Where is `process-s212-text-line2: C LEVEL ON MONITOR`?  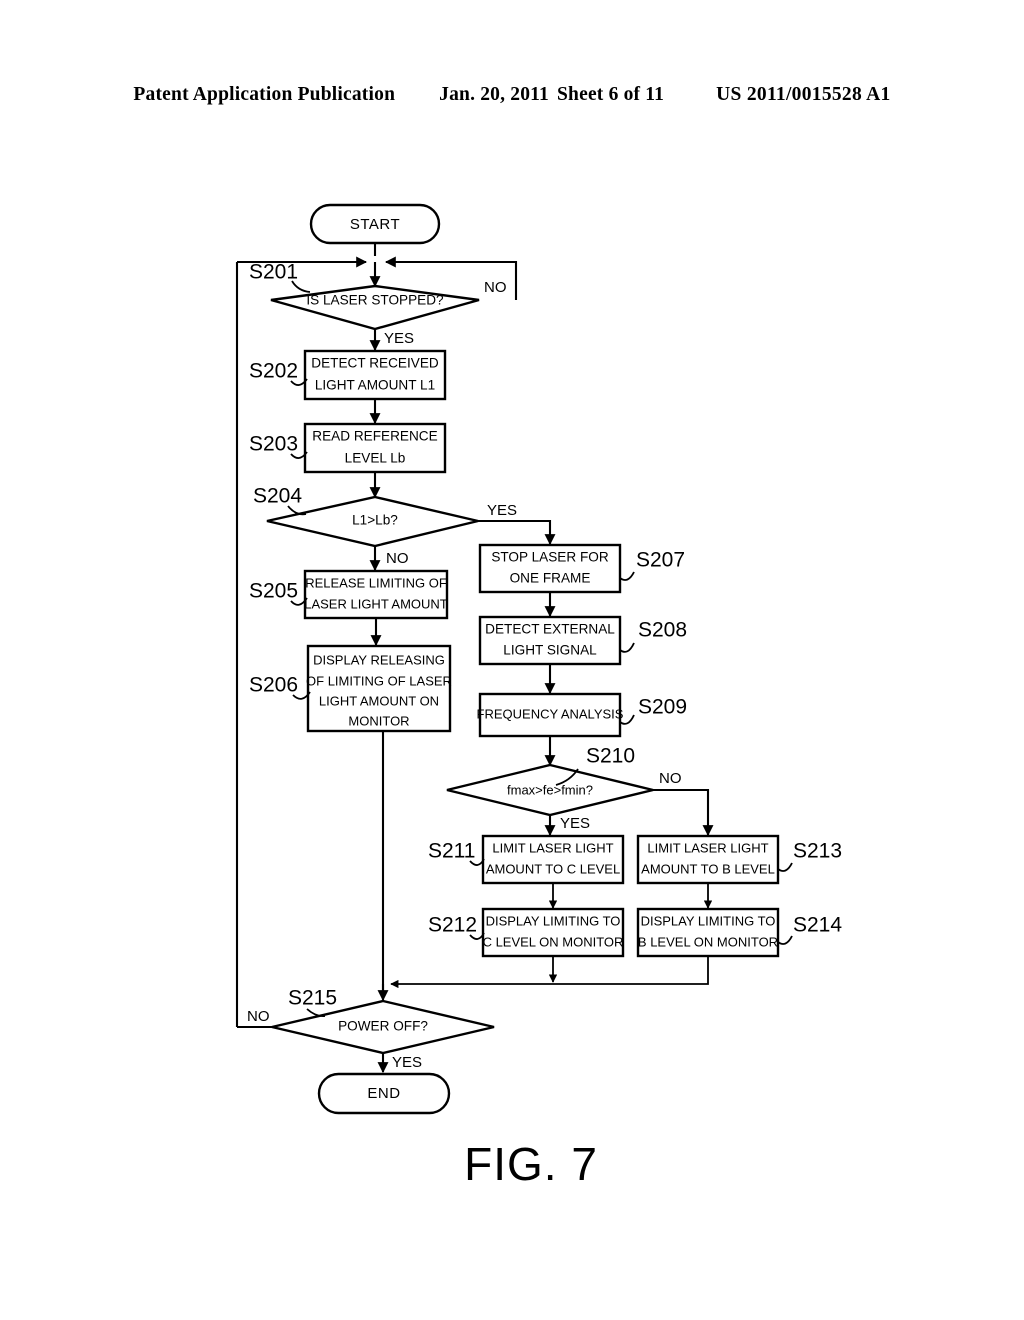 process-s212-text-line2: C LEVEL ON MONITOR is located at coordinates (553, 941).